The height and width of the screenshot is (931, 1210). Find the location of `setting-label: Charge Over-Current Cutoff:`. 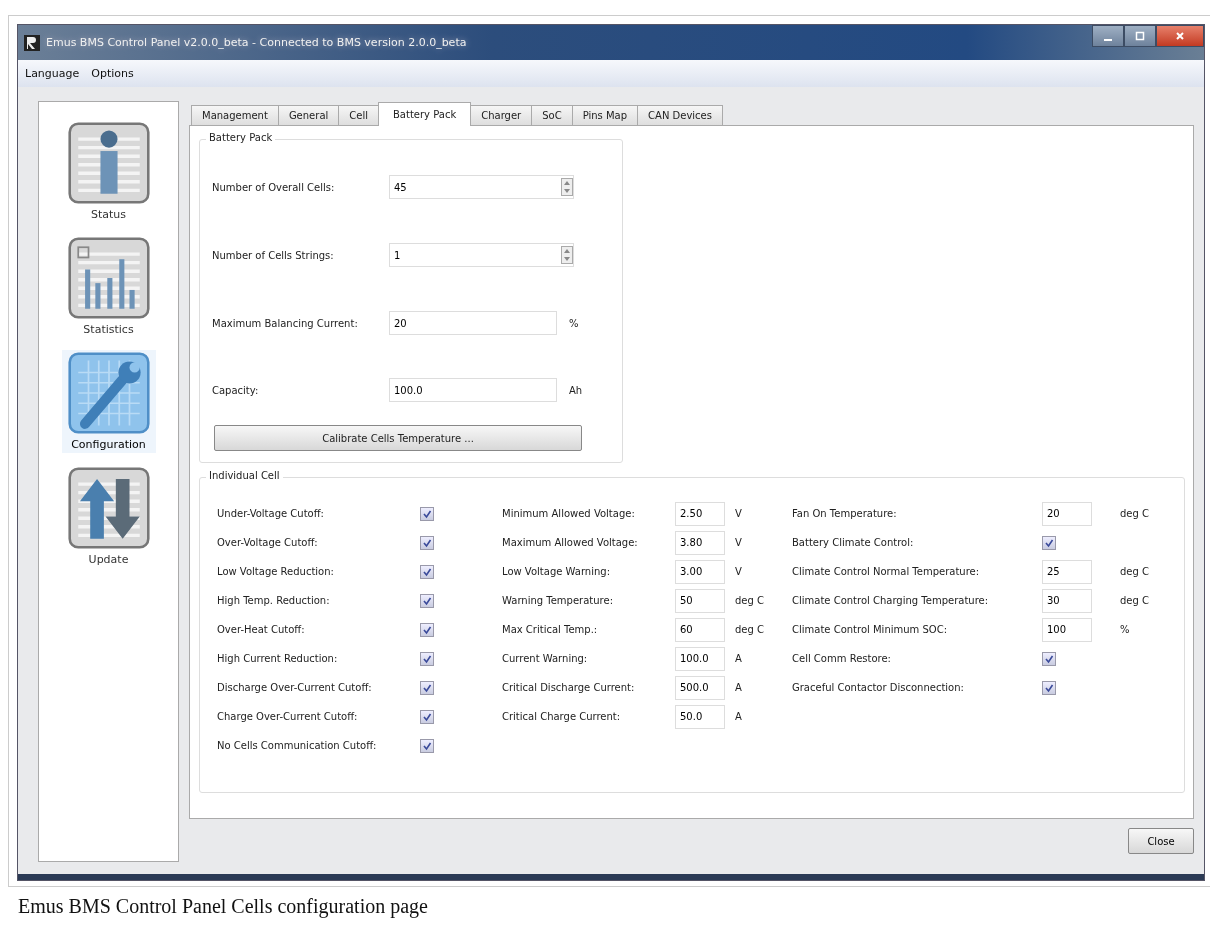

setting-label: Charge Over-Current Cutoff: is located at coordinates (288, 716).